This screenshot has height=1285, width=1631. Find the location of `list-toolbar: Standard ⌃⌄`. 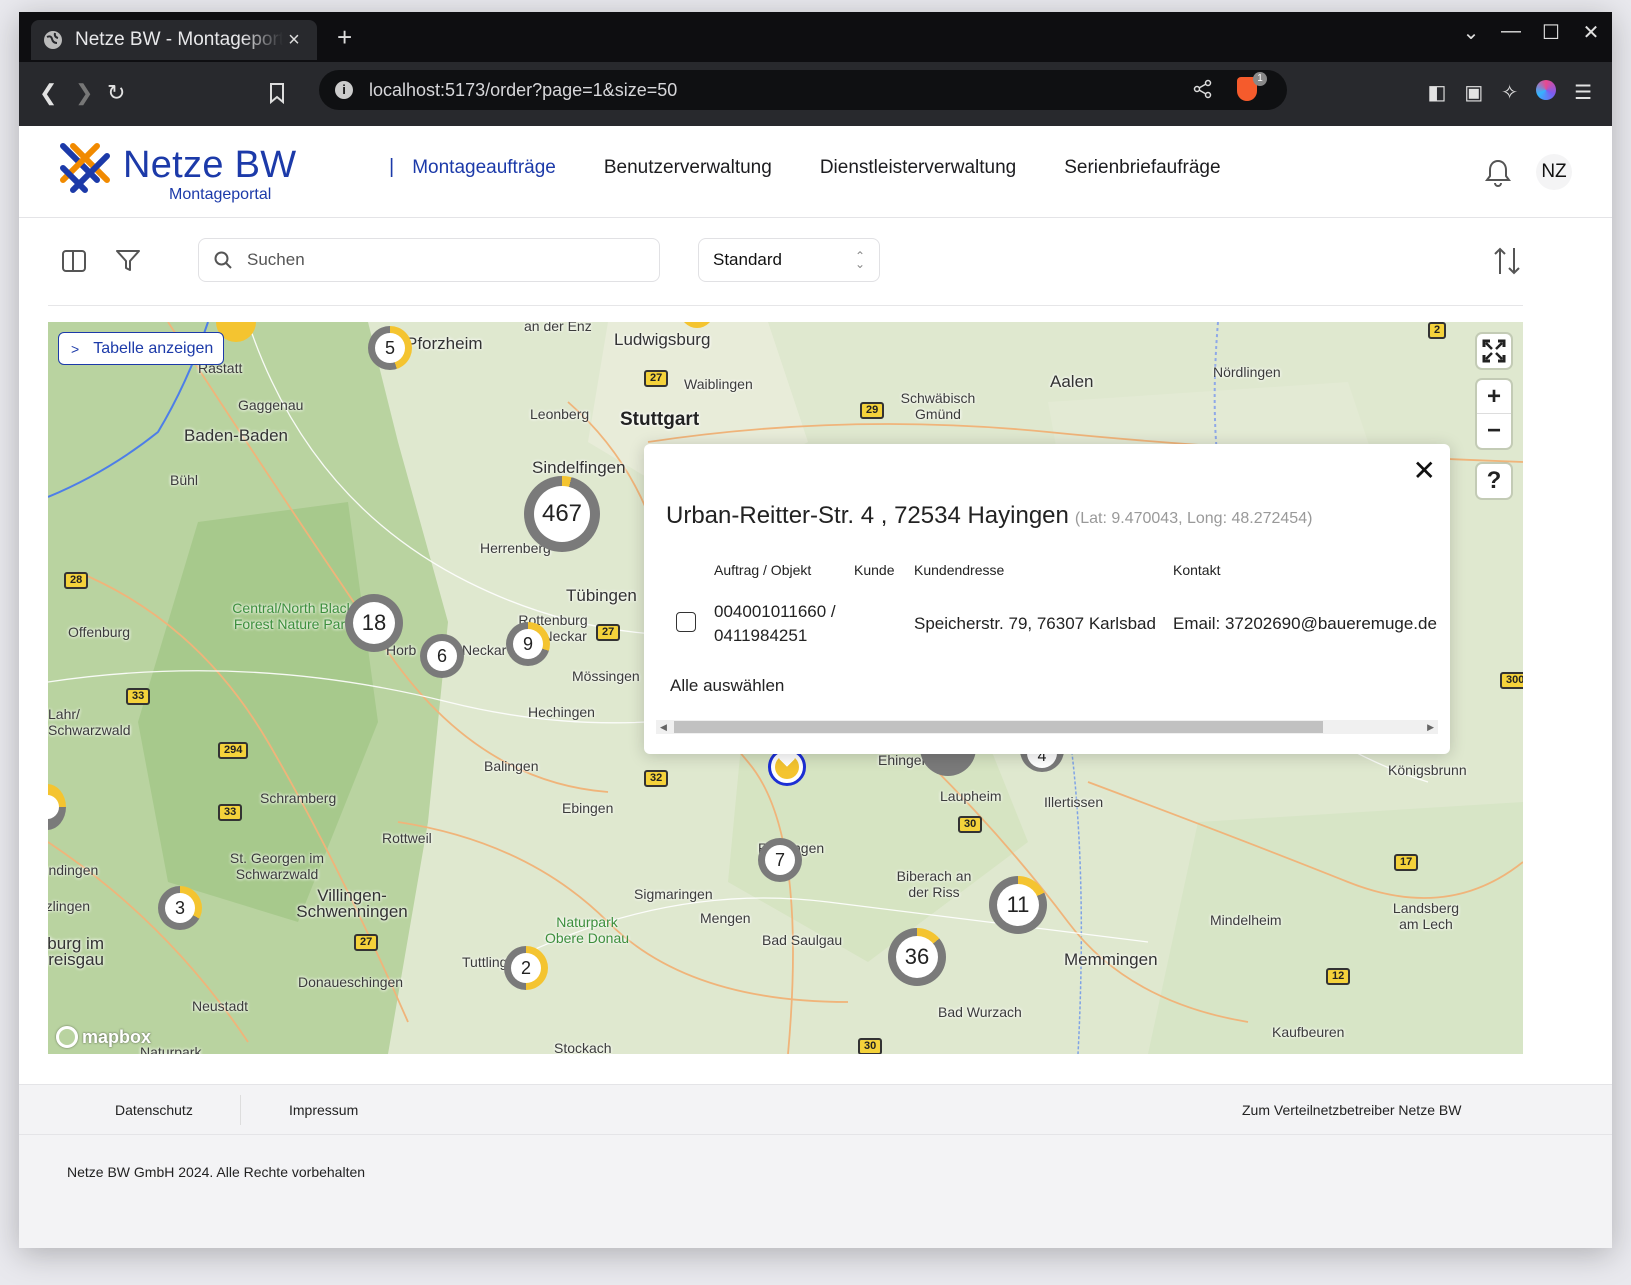

list-toolbar: Standard ⌃⌄ is located at coordinates (785, 262).